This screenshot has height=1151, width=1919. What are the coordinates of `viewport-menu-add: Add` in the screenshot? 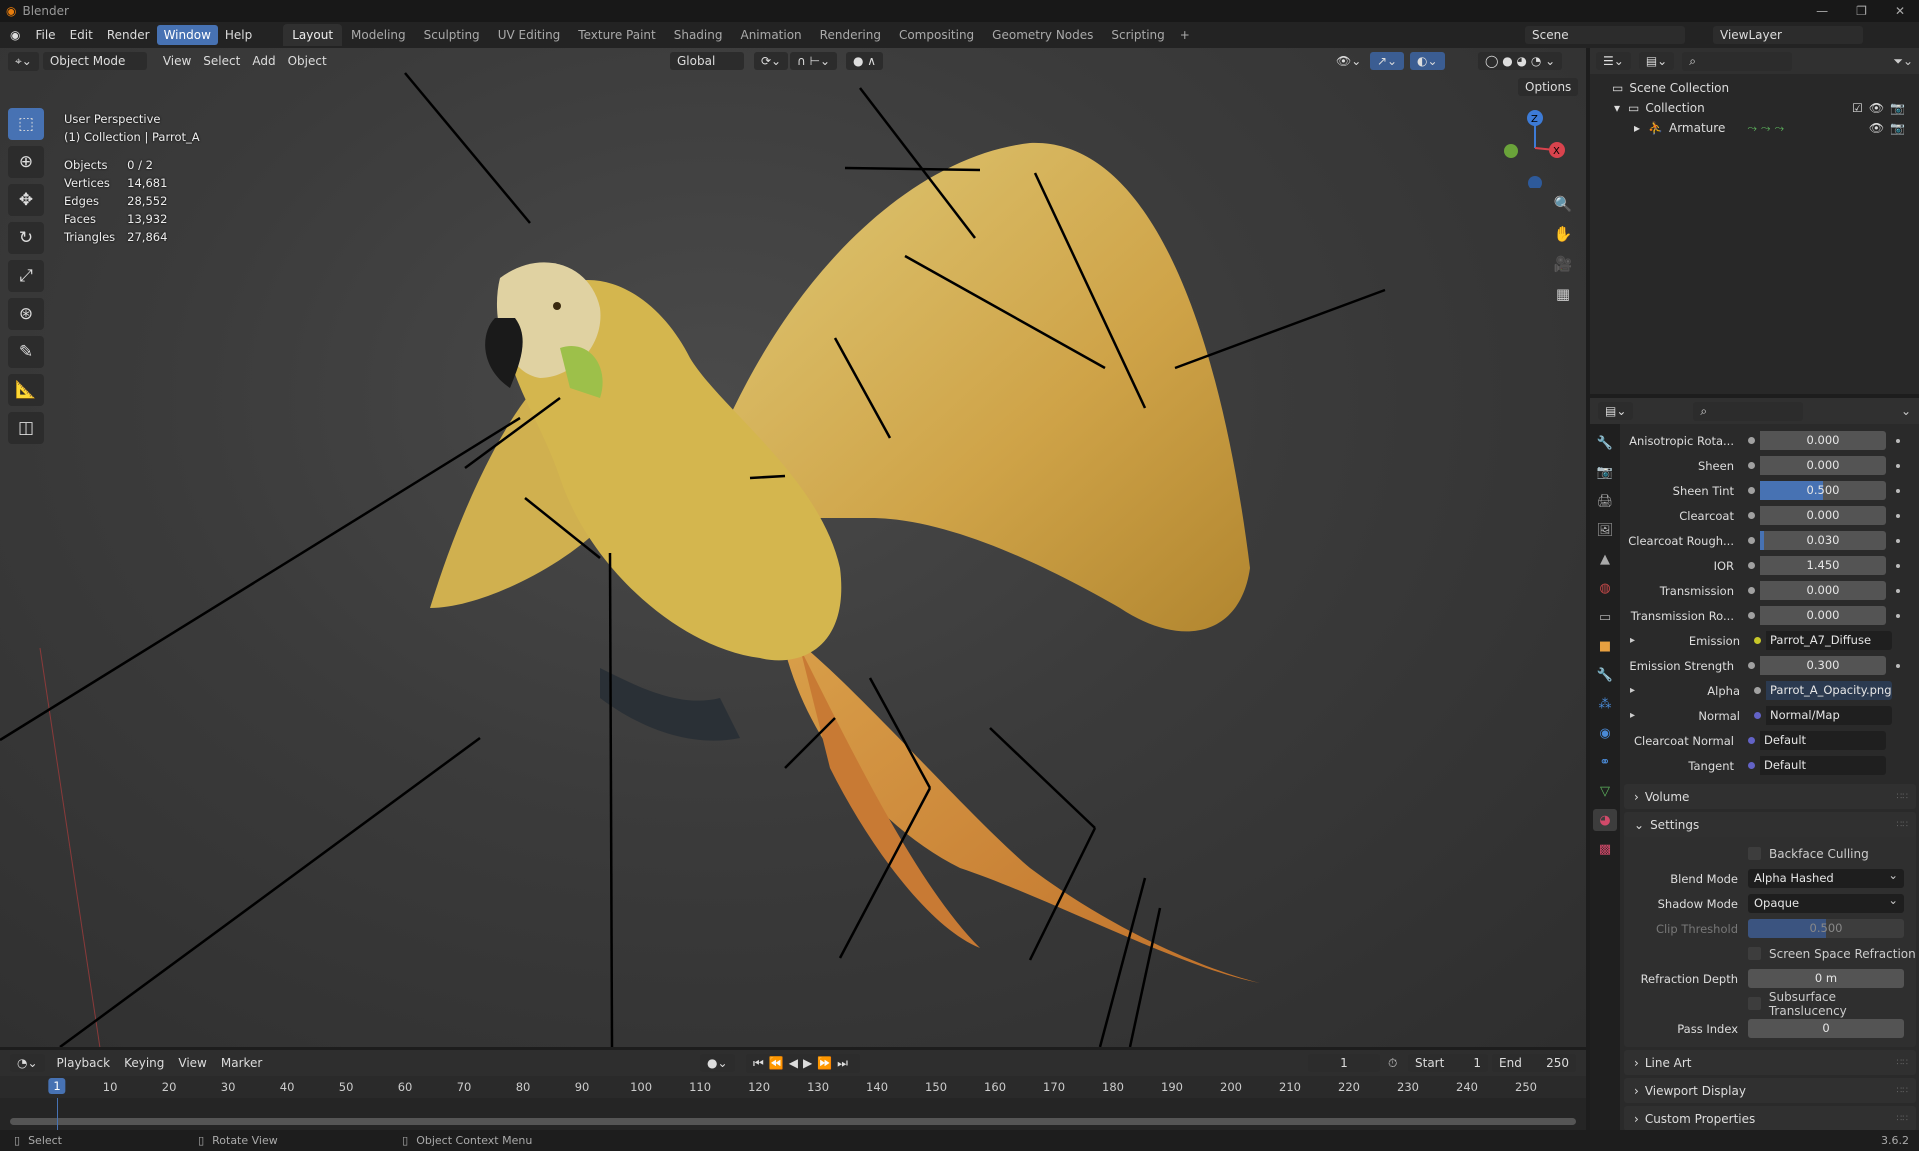 It's located at (263, 61).